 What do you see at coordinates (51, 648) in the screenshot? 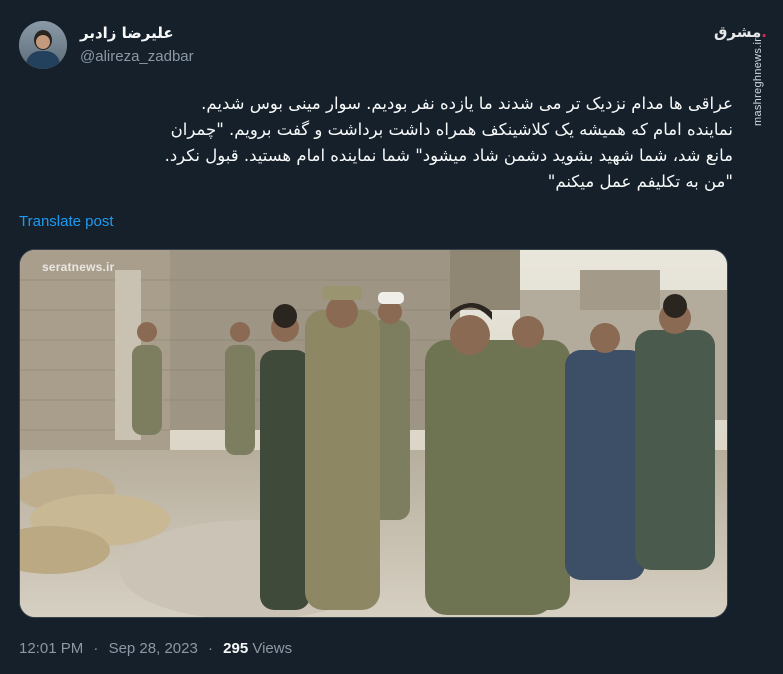
I see `post-time: 12:01 PM` at bounding box center [51, 648].